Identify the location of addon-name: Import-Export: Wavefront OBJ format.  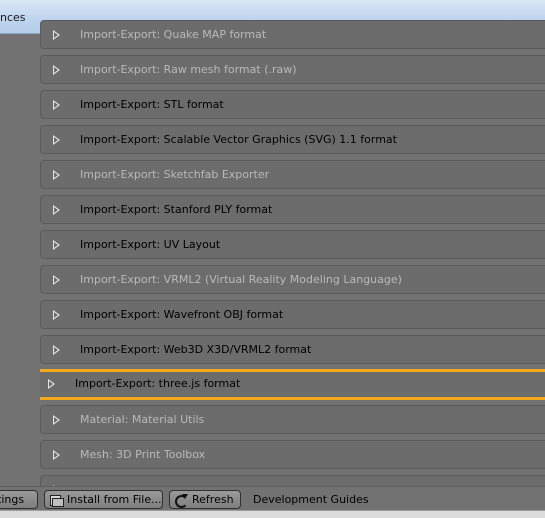
(182, 314).